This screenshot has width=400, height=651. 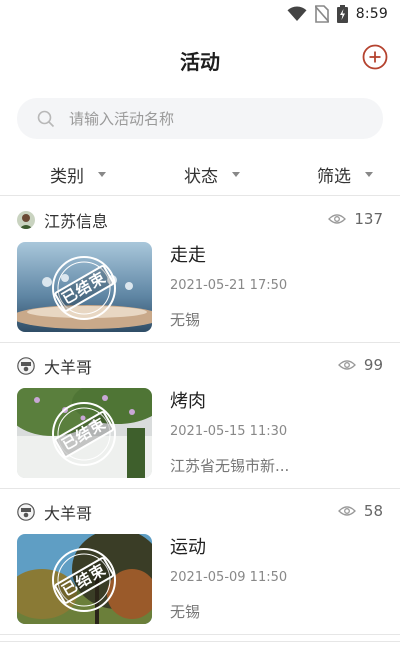 I want to click on card-header: 大羊哥 58, so click(x=200, y=512).